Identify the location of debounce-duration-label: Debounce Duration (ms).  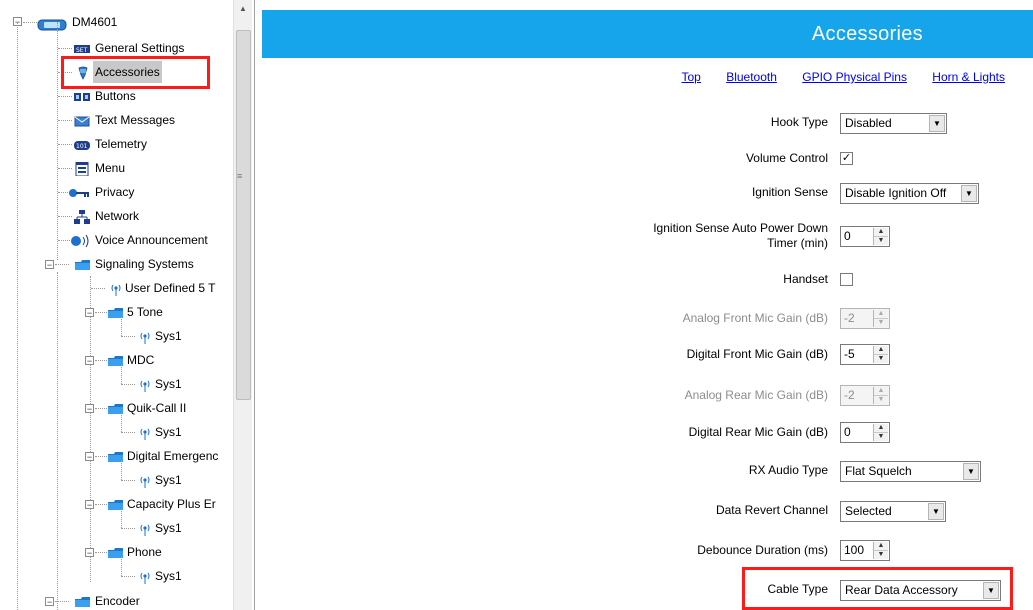
(762, 550).